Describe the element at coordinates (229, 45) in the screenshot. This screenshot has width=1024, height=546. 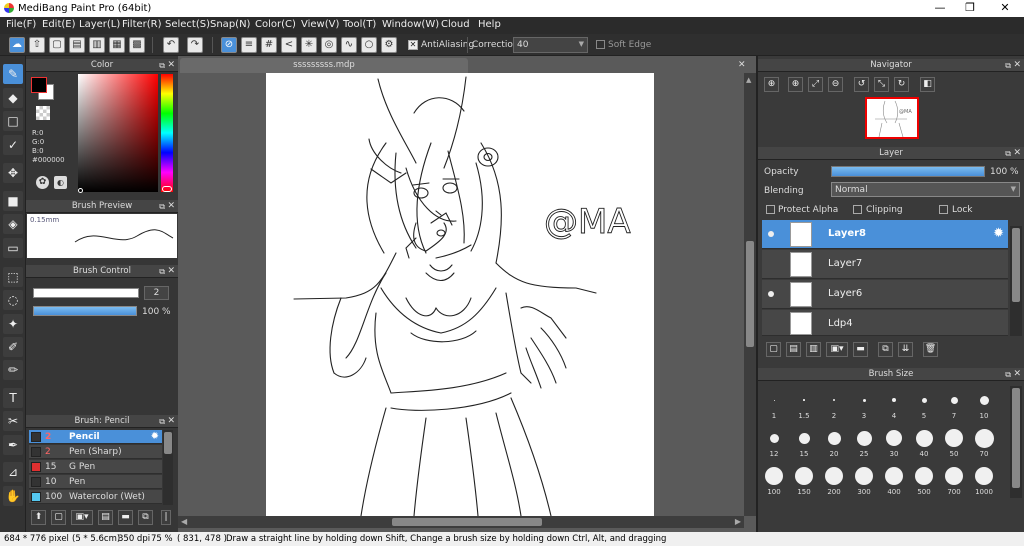
I see `snap-off-icon: ⊘` at that location.